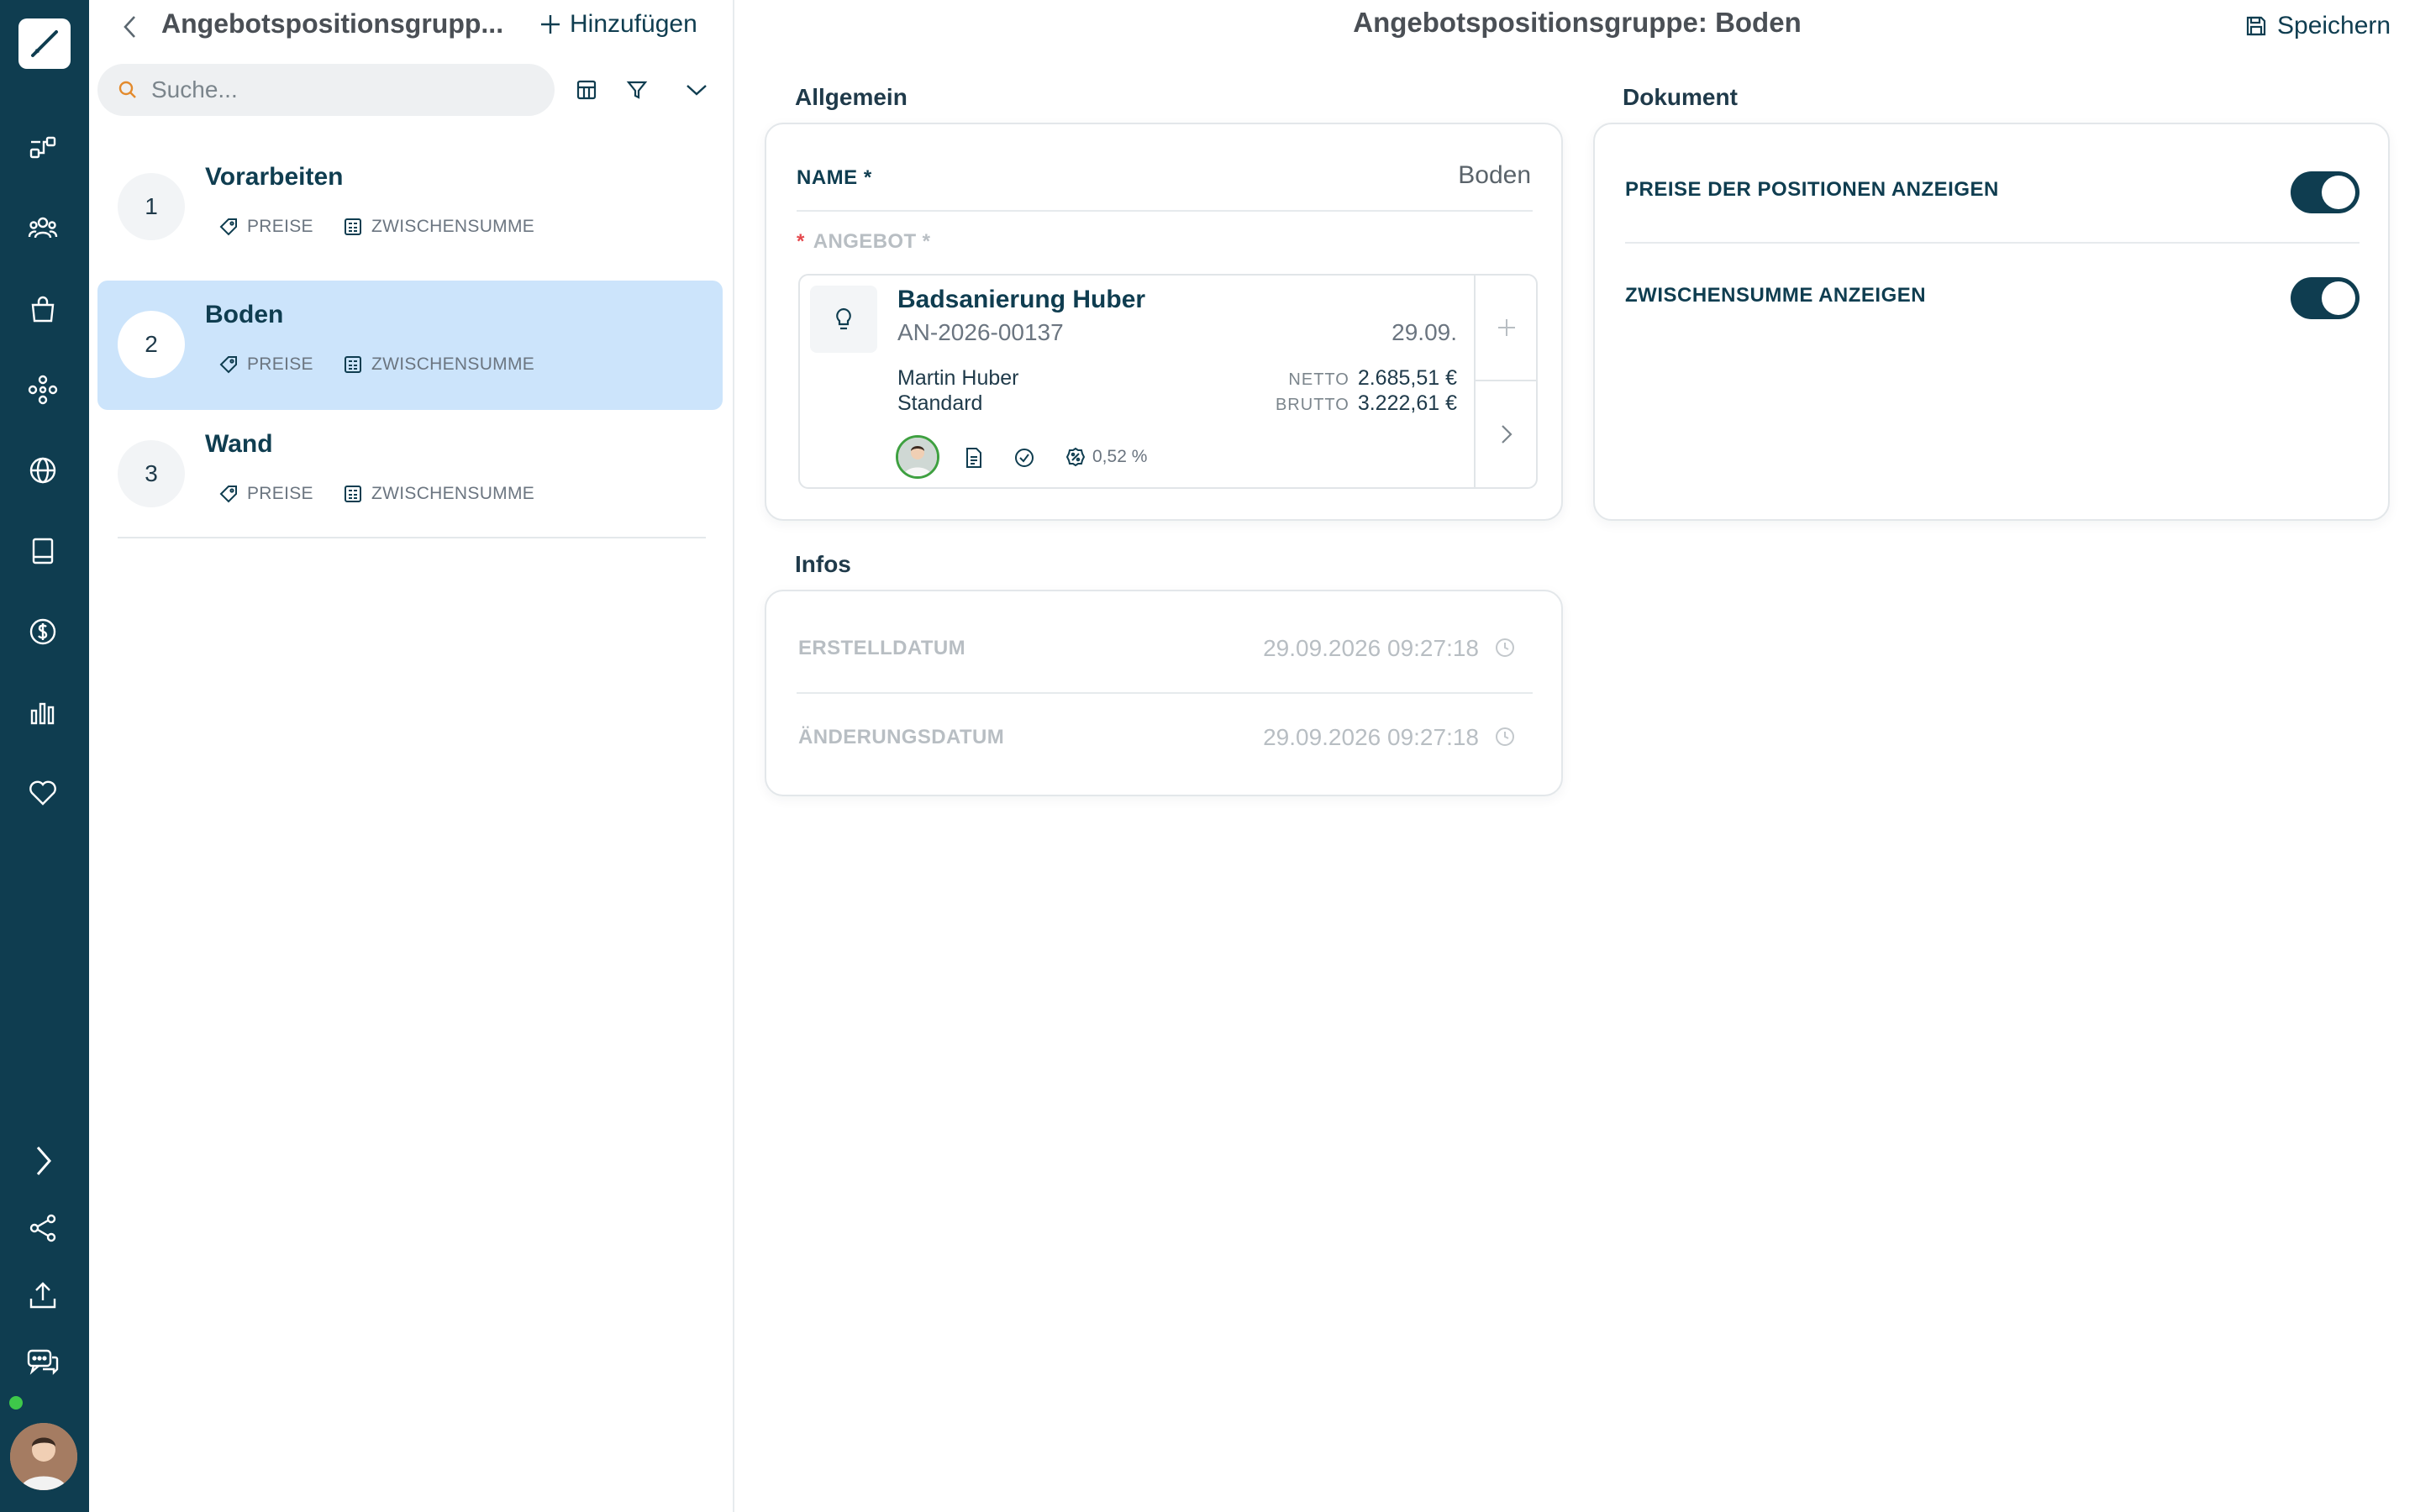 Image resolution: width=2420 pixels, height=1512 pixels. What do you see at coordinates (637, 90) in the screenshot?
I see `filter-icon` at bounding box center [637, 90].